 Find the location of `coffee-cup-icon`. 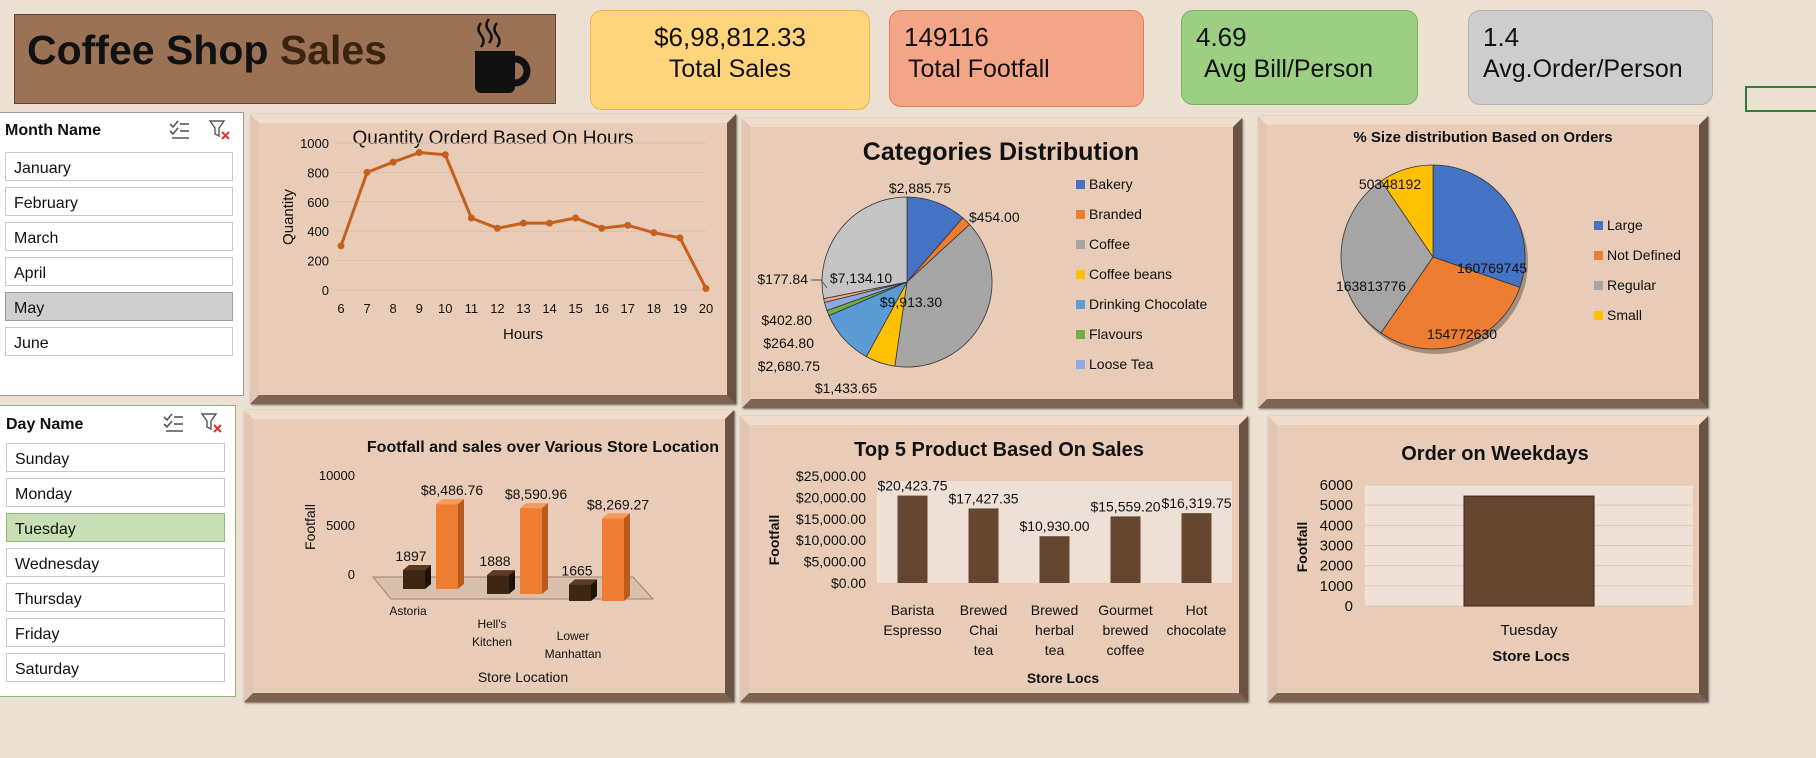

coffee-cup-icon is located at coordinates (503, 55).